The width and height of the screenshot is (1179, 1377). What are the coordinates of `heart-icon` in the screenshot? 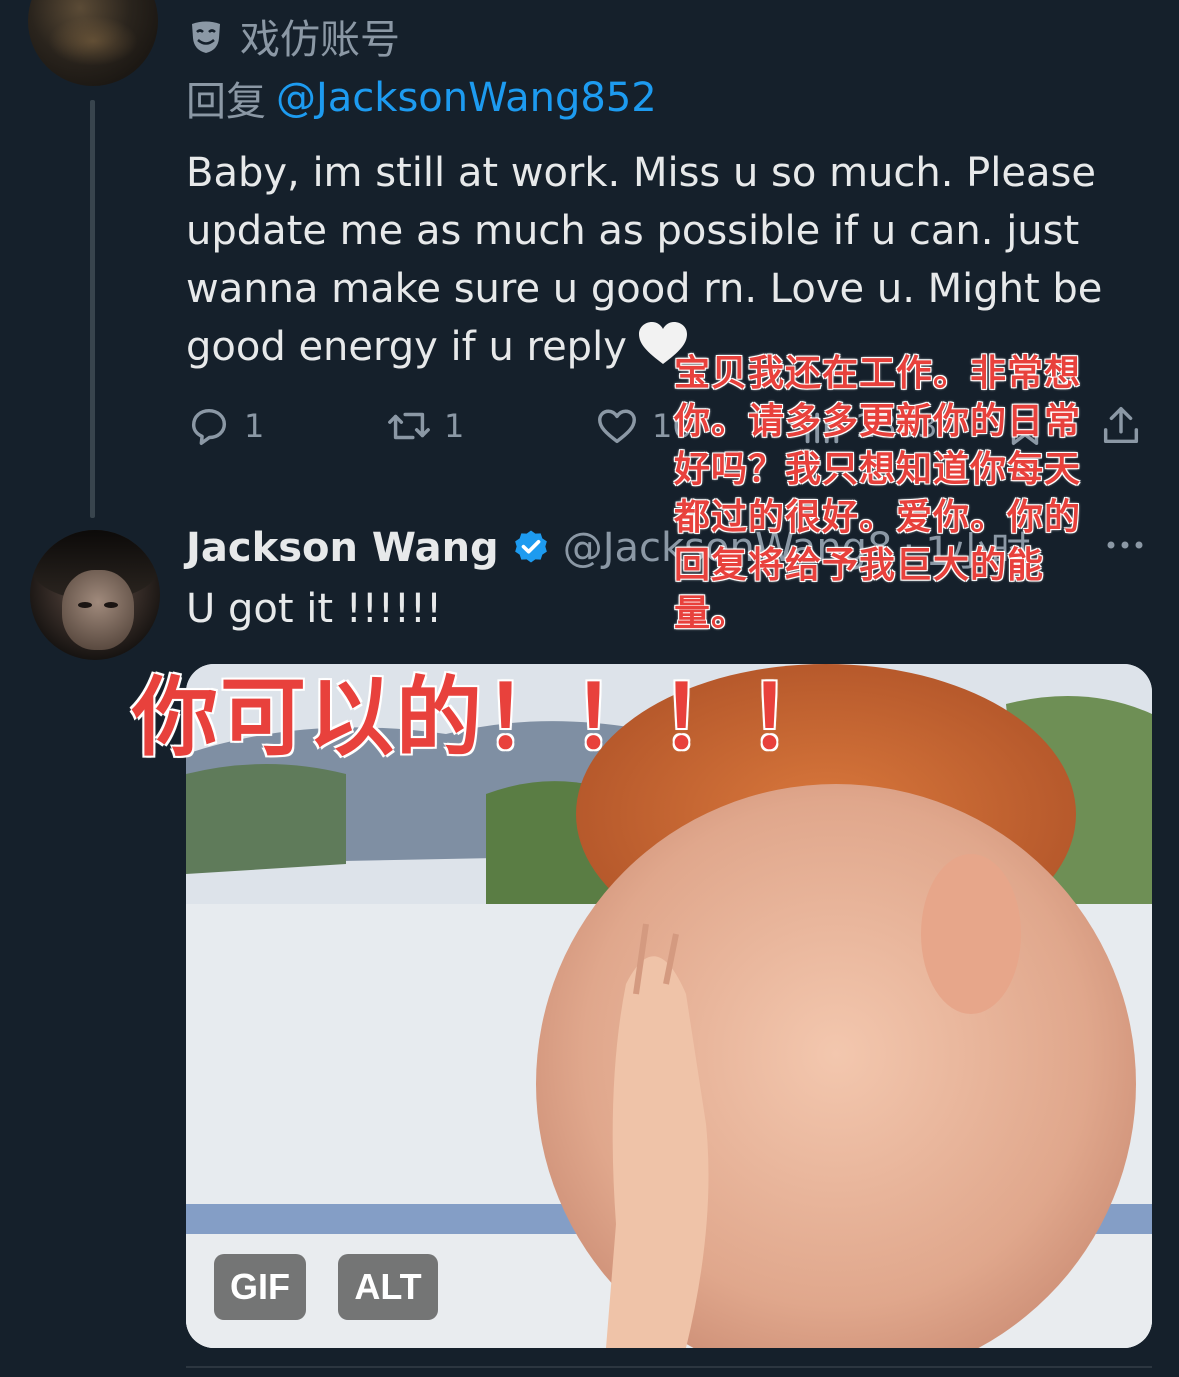 It's located at (617, 426).